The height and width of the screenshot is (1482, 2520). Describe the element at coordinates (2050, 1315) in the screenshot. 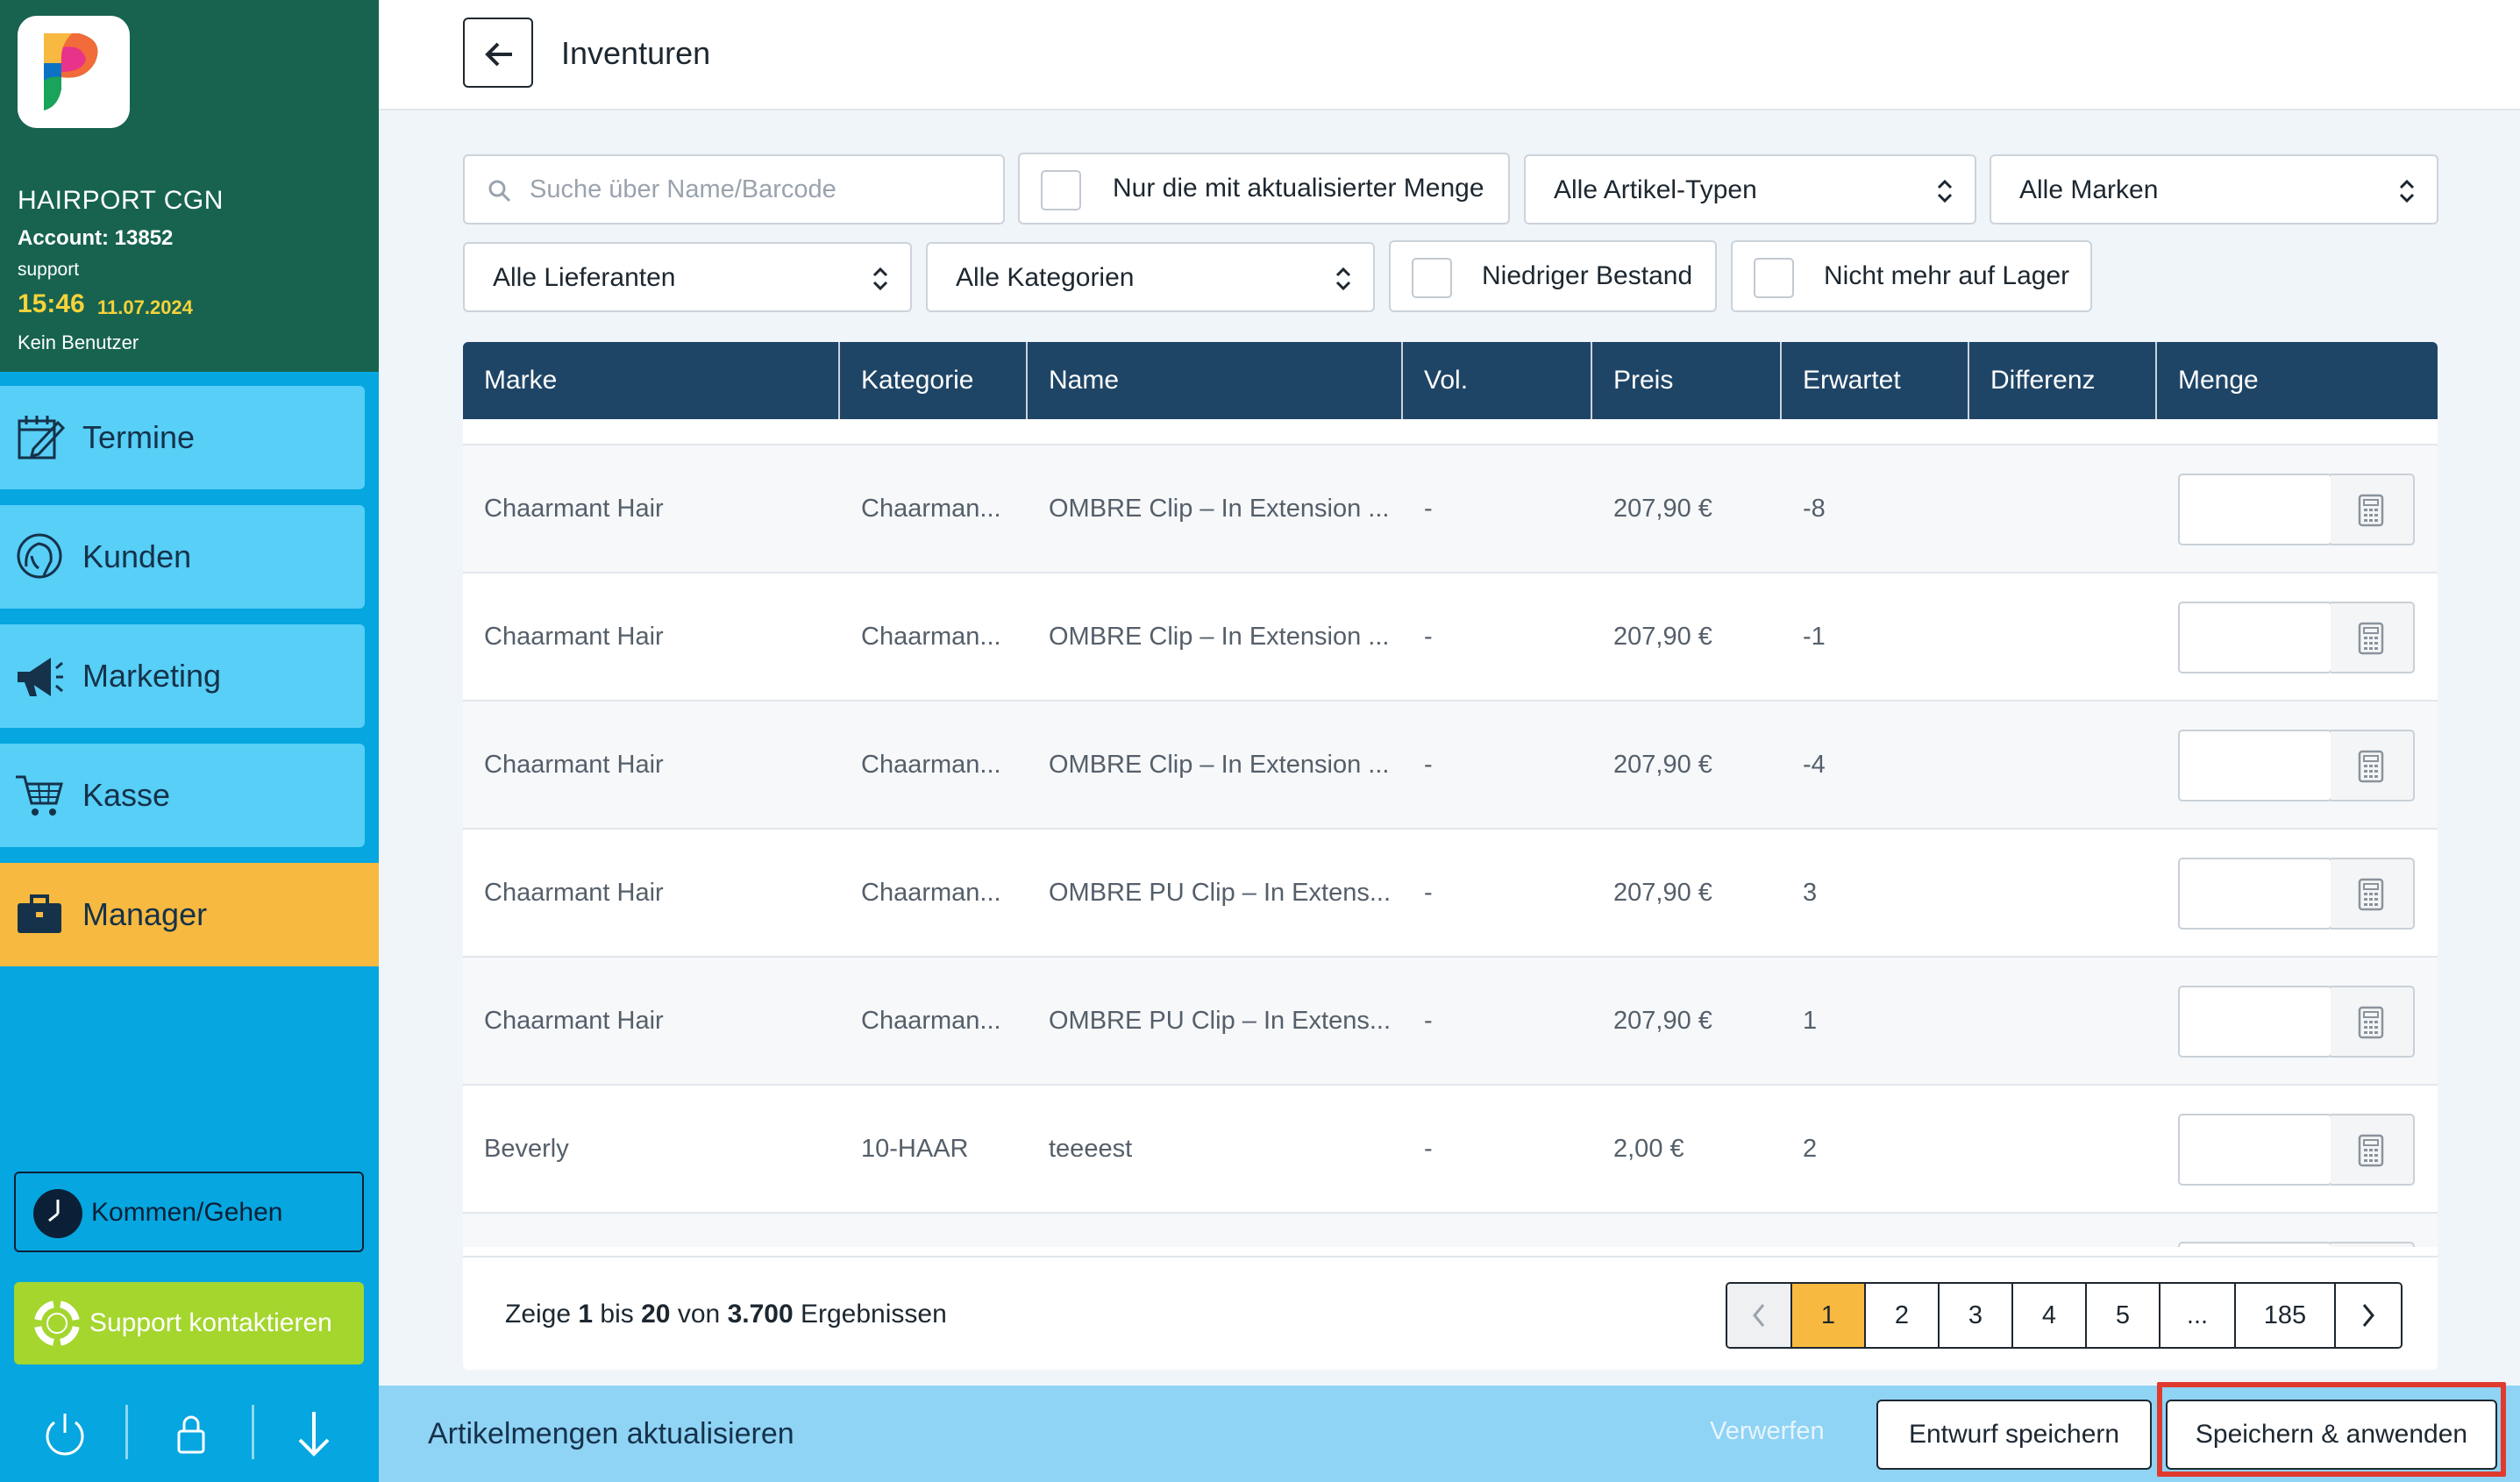

I see `page-button-4: 4` at that location.